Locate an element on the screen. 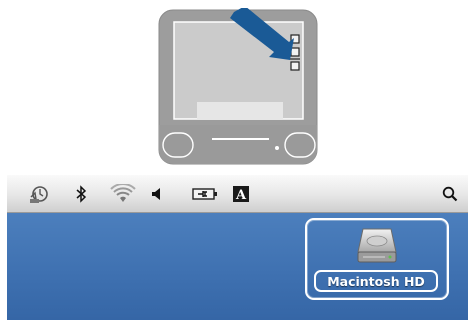  imac-chin is located at coordinates (238, 144).